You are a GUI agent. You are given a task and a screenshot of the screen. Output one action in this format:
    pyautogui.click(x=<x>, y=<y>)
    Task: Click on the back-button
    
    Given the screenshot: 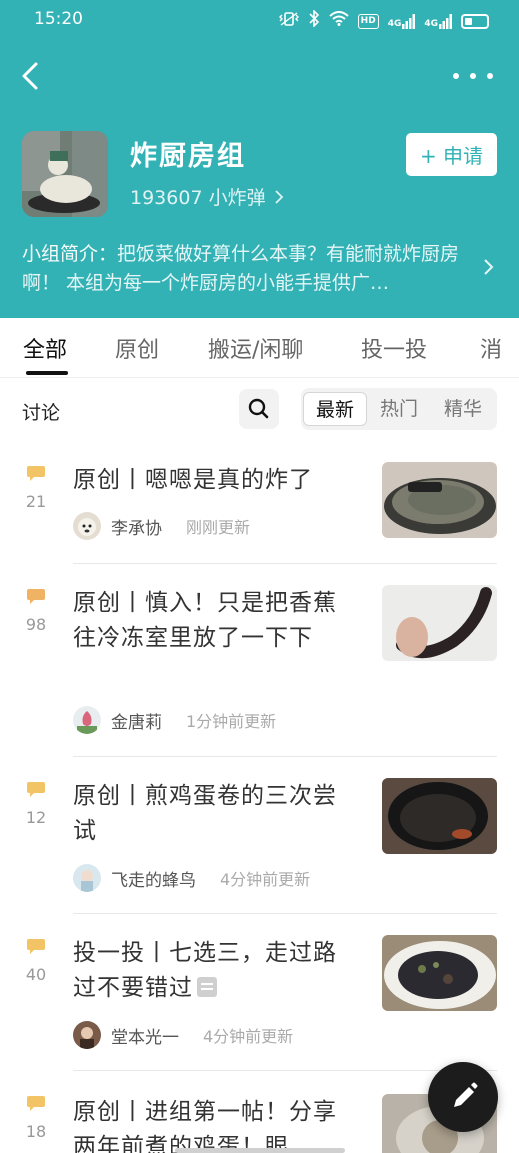 What is the action you would take?
    pyautogui.click(x=31, y=76)
    